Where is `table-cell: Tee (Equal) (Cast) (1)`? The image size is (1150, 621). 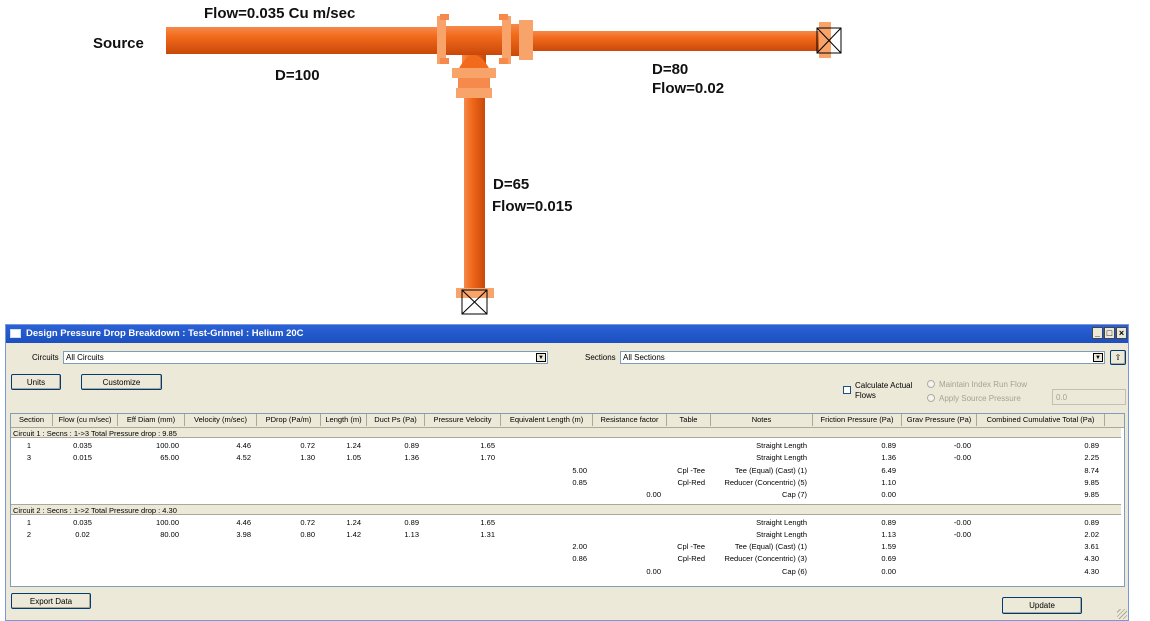
table-cell: Tee (Equal) (Cast) (1) is located at coordinates (770, 547).